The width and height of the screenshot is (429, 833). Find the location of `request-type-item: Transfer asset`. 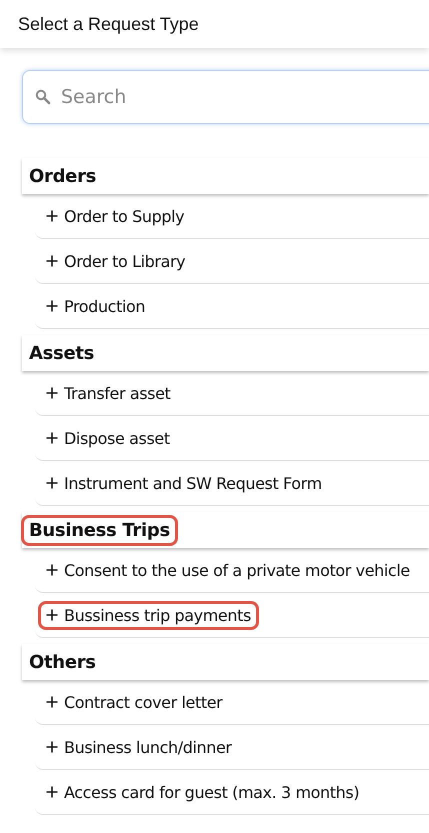

request-type-item: Transfer asset is located at coordinates (232, 393).